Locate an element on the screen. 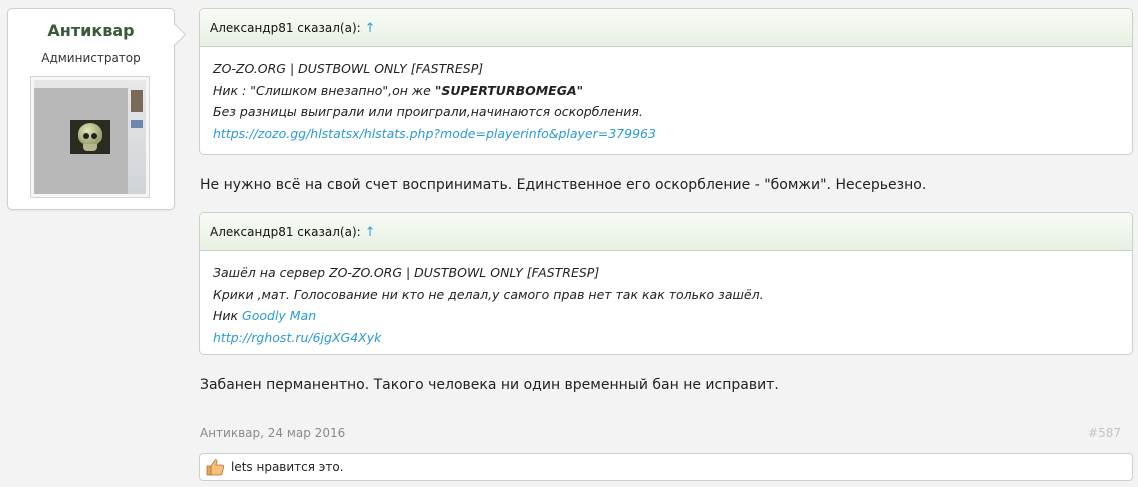 This screenshot has height=487, width=1138. avatar-strip is located at coordinates (137, 137).